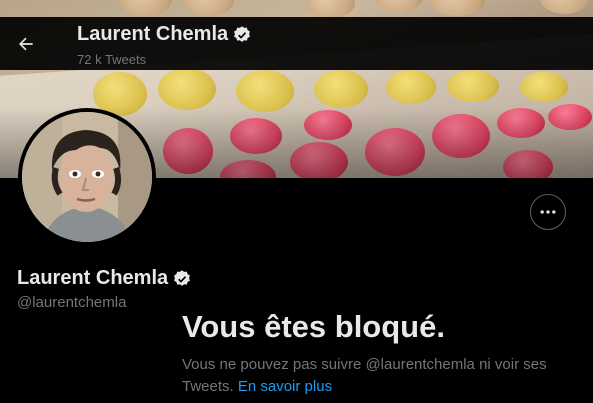  What do you see at coordinates (93, 278) in the screenshot?
I see `profile-name-text: Laurent Chemla` at bounding box center [93, 278].